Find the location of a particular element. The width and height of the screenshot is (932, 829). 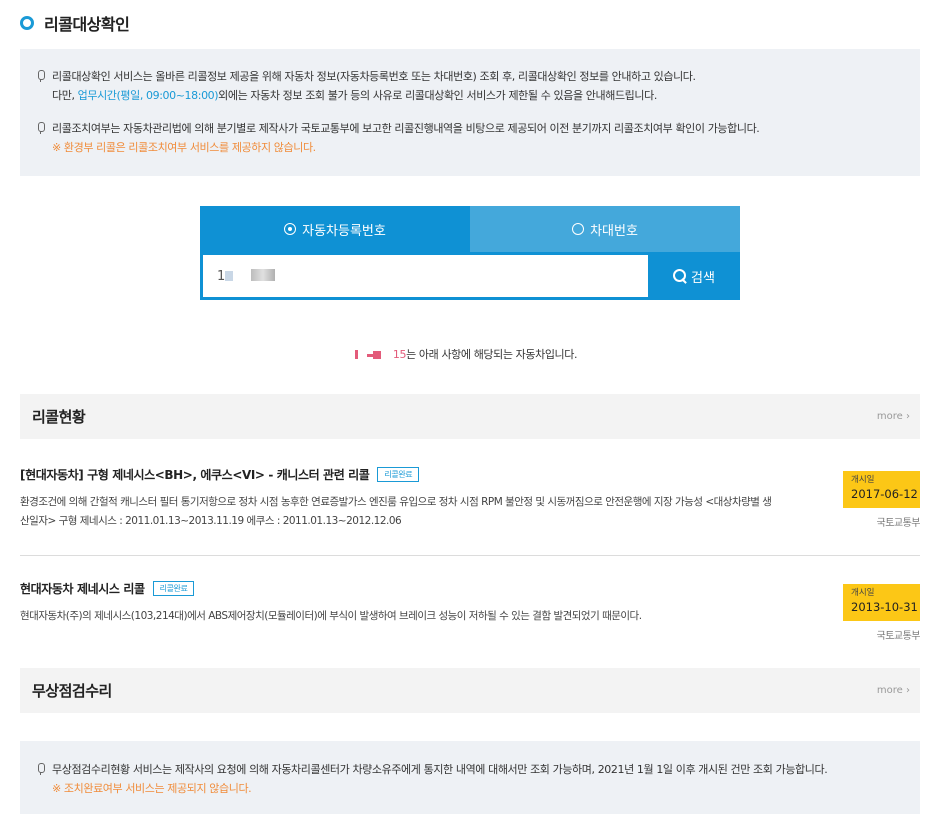

search-button: 검색 is located at coordinates (694, 276).